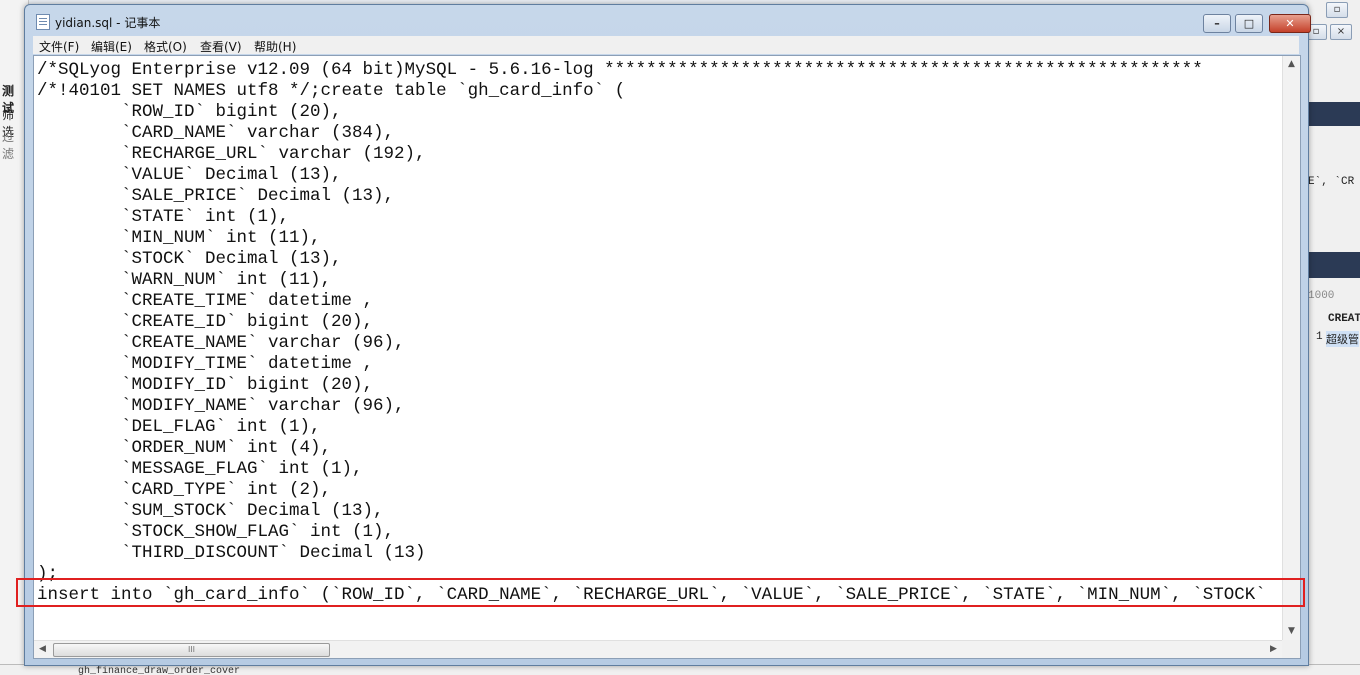 This screenshot has height=675, width=1360. Describe the element at coordinates (658, 649) in the screenshot. I see `horizontal-scrollbar: ◀ III ▶` at that location.